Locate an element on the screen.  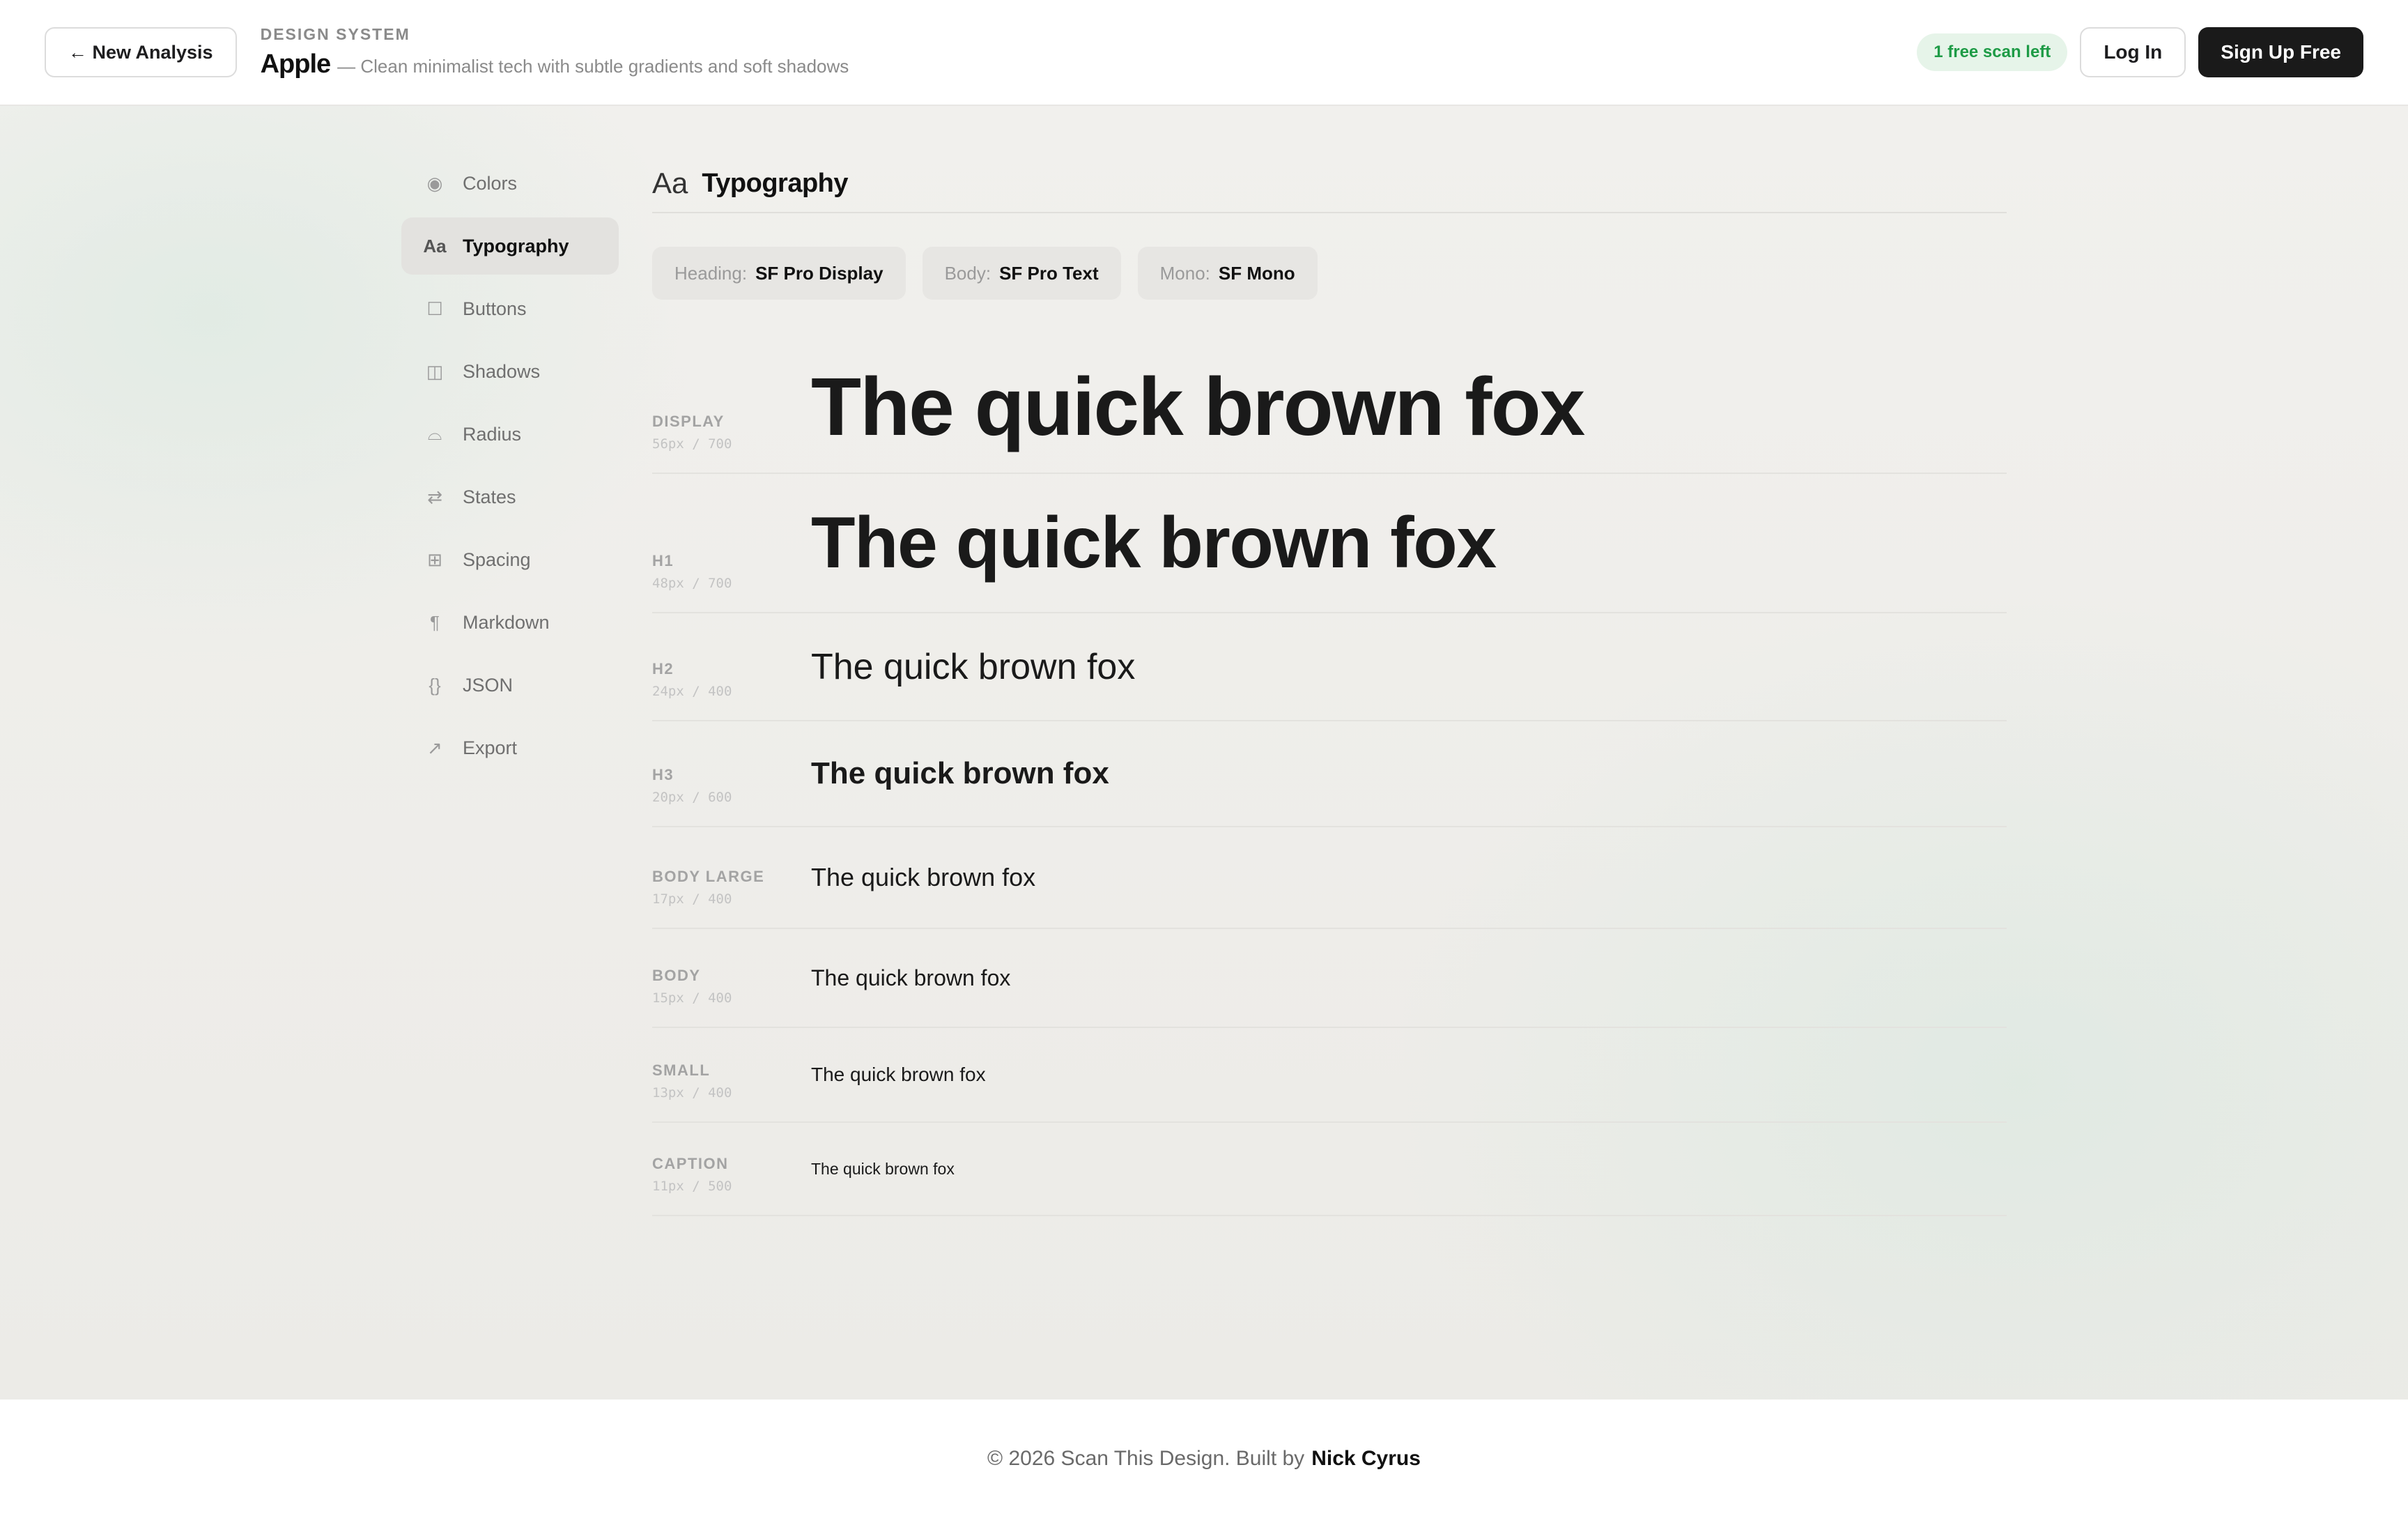
type-row-body: BODY 15px / 400 The quick brown fox is located at coordinates (1330, 978).